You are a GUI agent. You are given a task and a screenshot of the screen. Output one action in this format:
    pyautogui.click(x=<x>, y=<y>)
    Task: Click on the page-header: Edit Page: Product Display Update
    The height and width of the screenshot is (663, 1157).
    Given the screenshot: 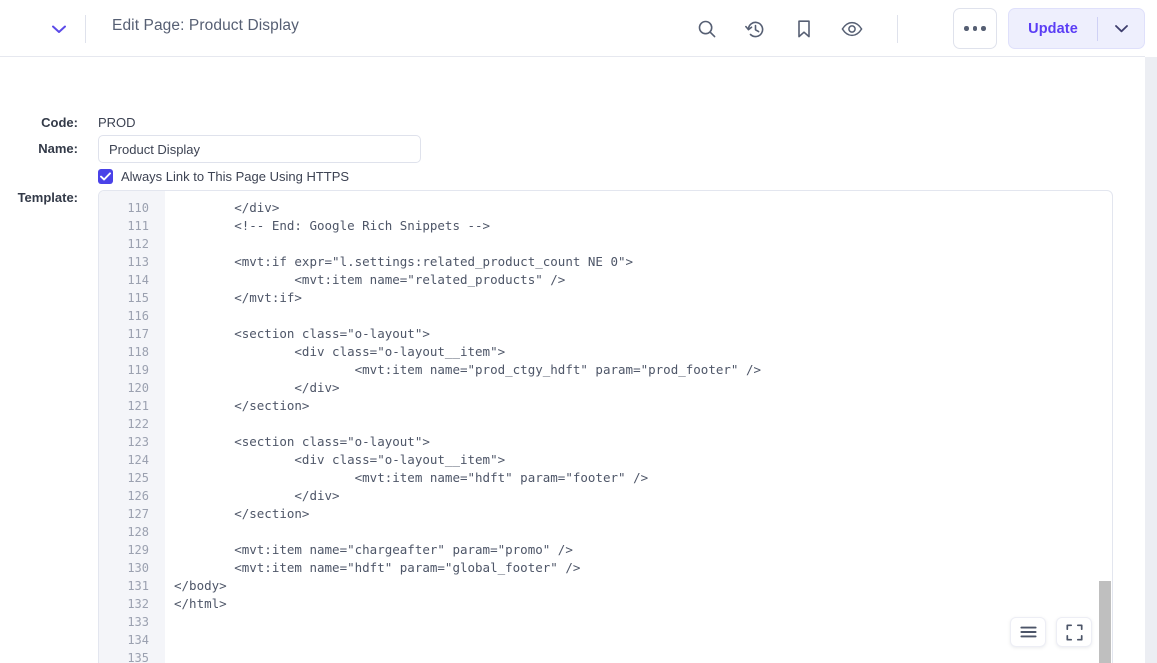 What is the action you would take?
    pyautogui.click(x=572, y=28)
    